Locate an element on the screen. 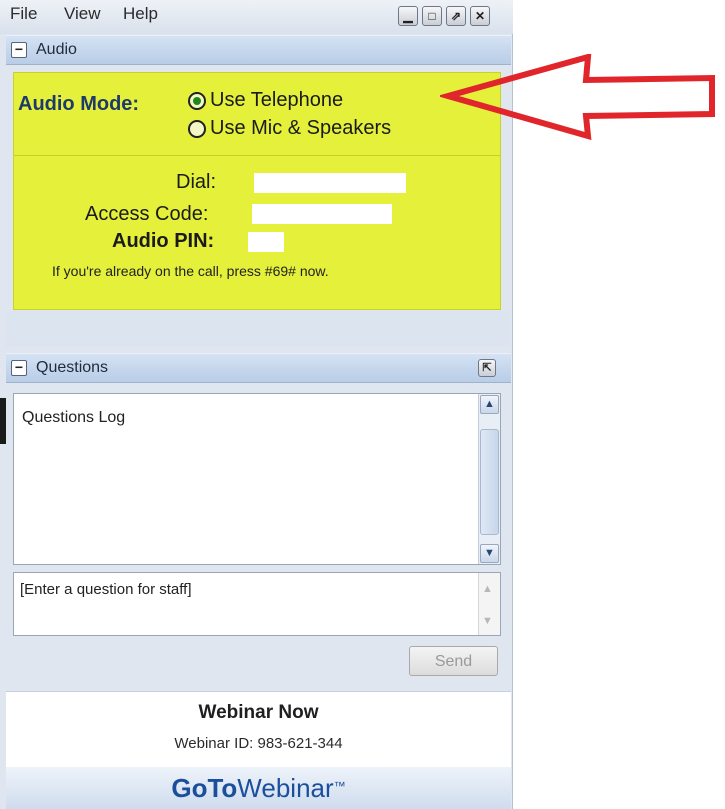 Image resolution: width=725 pixels, height=809 pixels. webinar-name: Webinar Now is located at coordinates (258, 712).